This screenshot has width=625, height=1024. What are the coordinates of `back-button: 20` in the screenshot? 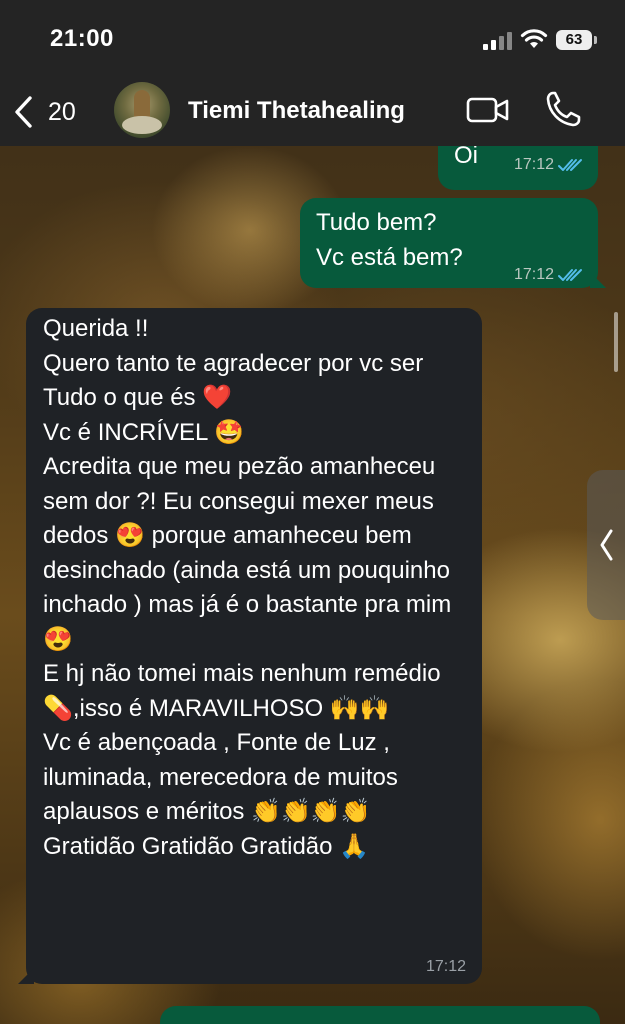 It's located at (44, 112).